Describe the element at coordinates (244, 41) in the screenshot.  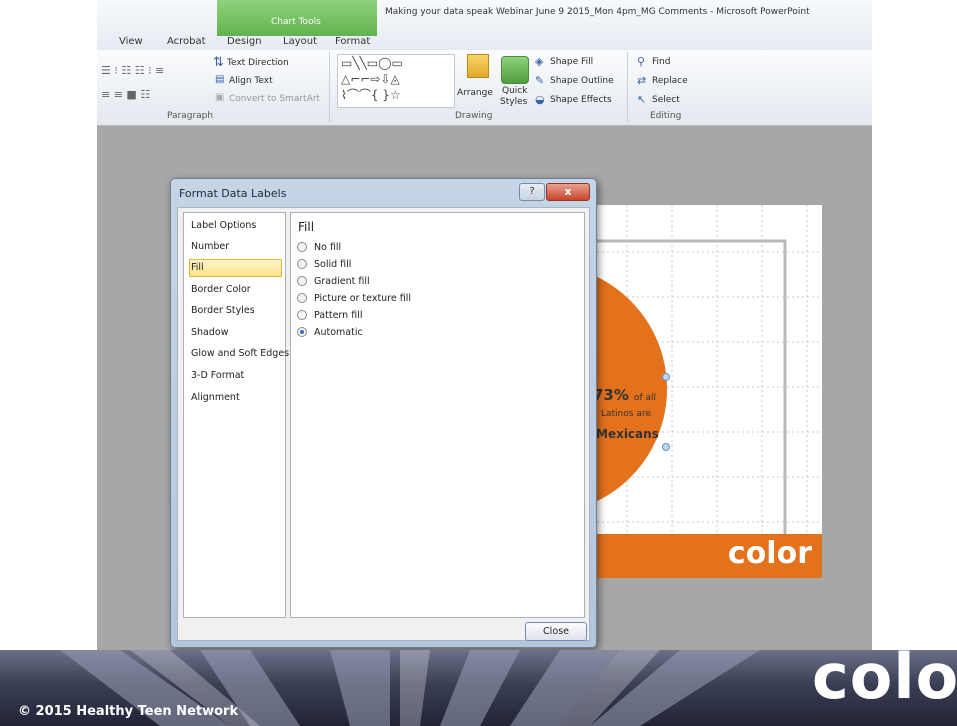
I see `tab-design: Design` at that location.